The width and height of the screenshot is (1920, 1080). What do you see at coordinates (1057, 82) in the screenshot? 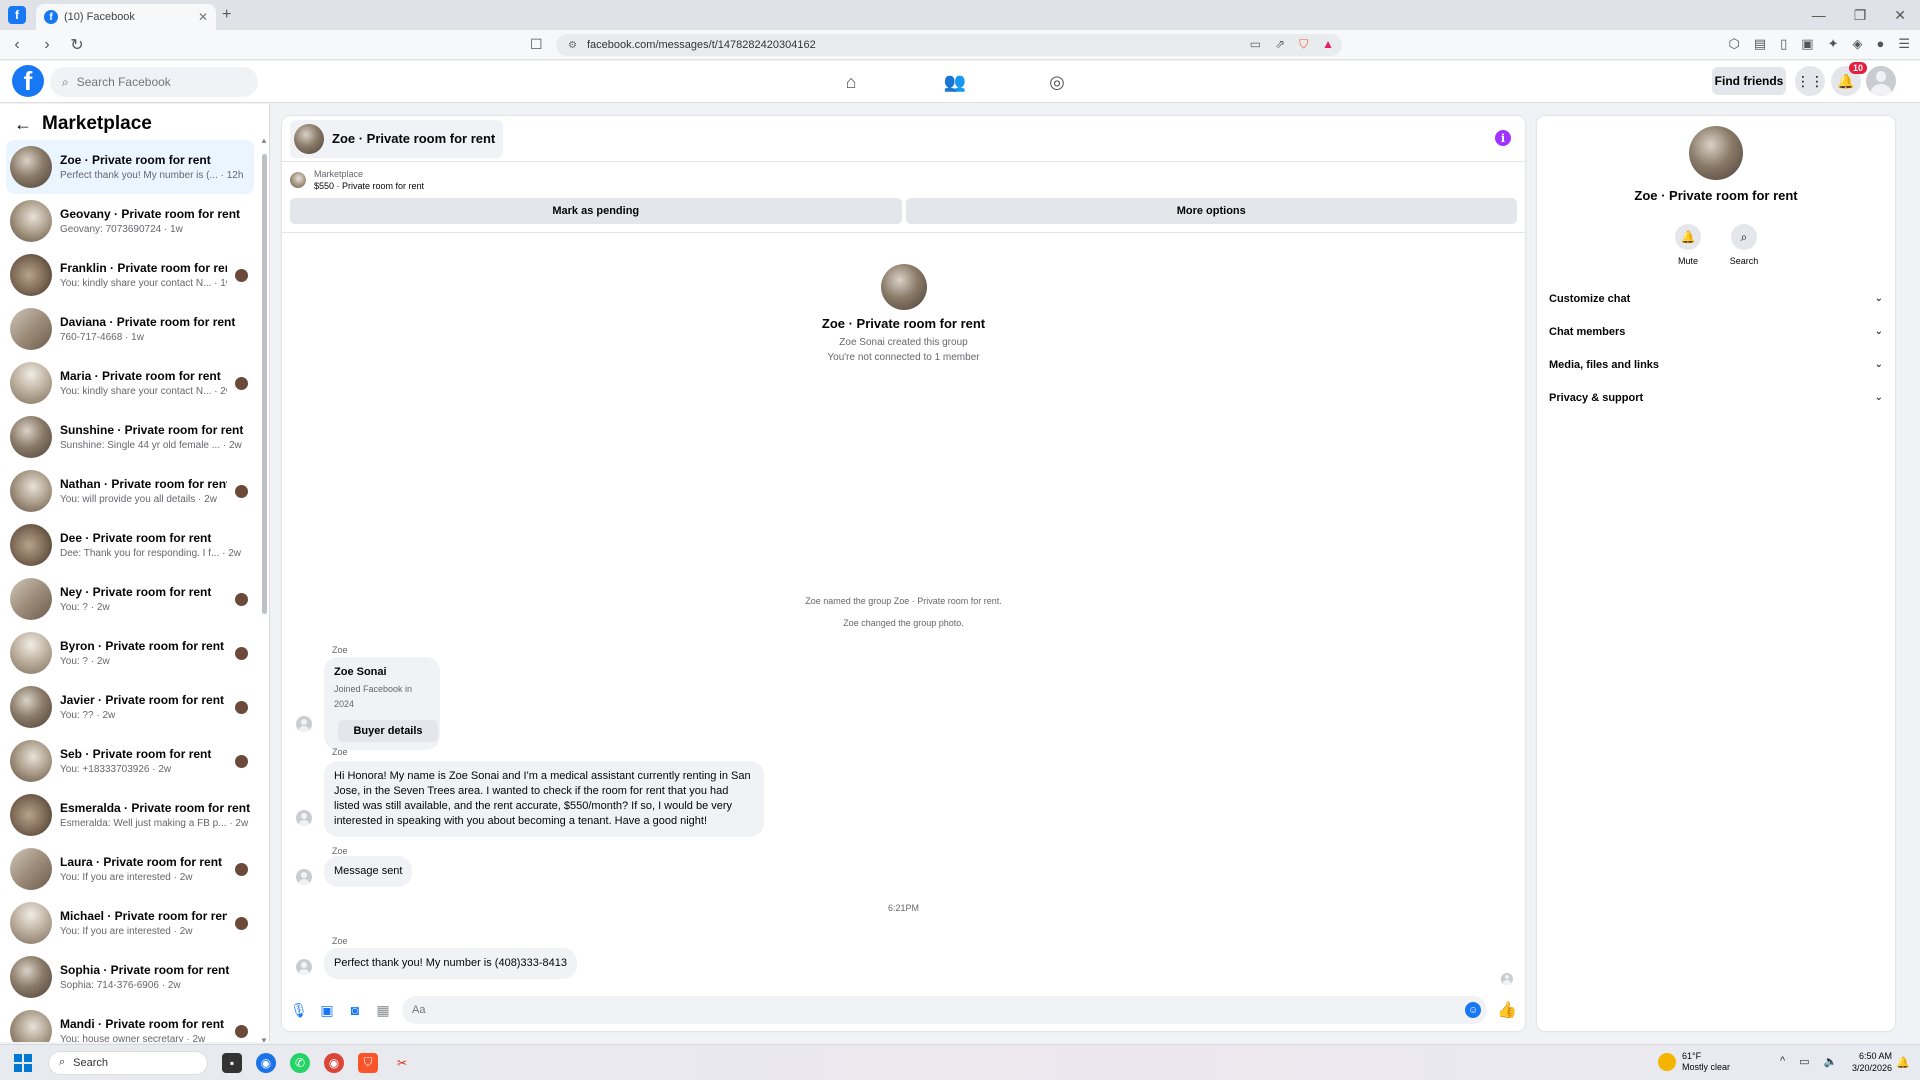
I see `groups-icon: ◎` at bounding box center [1057, 82].